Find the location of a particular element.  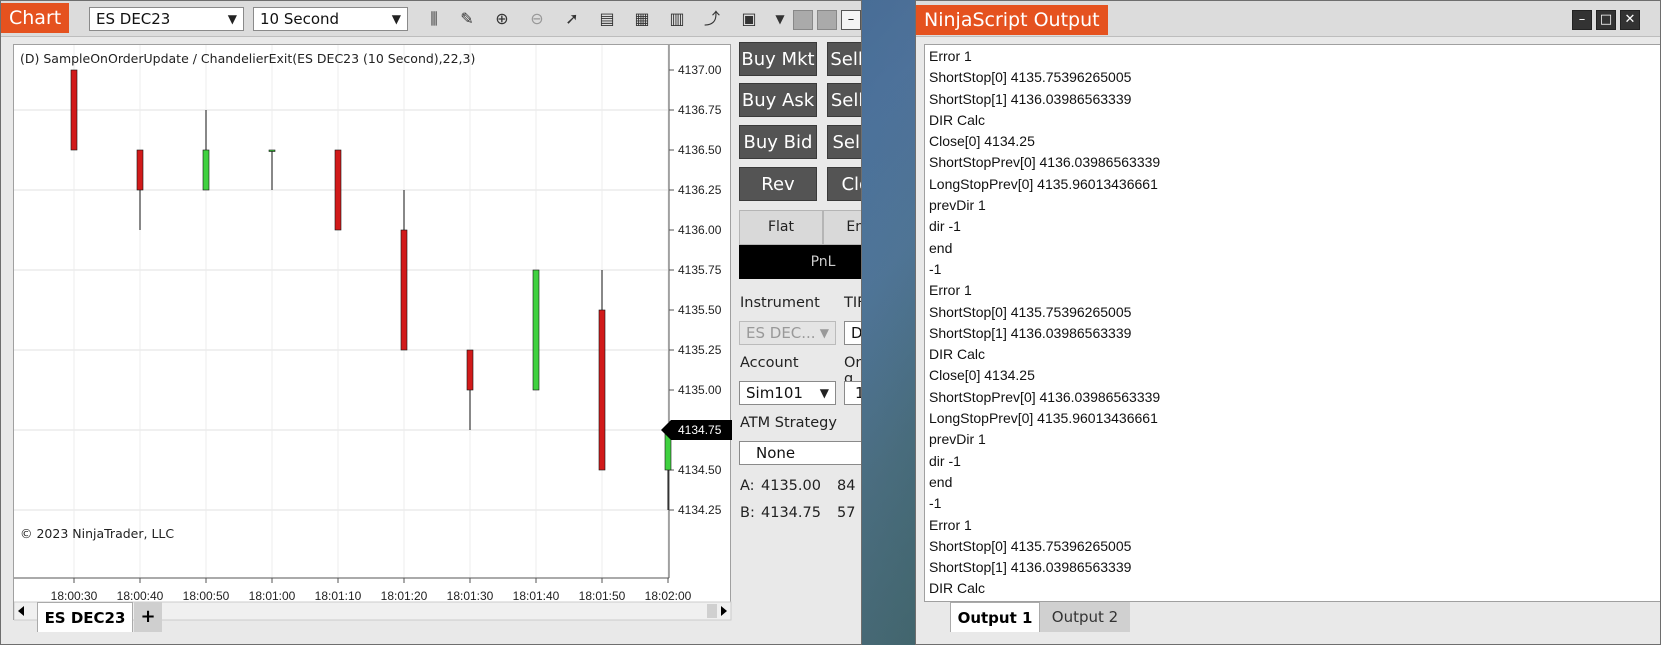

instrument-link-icon is located at coordinates (827, 20).